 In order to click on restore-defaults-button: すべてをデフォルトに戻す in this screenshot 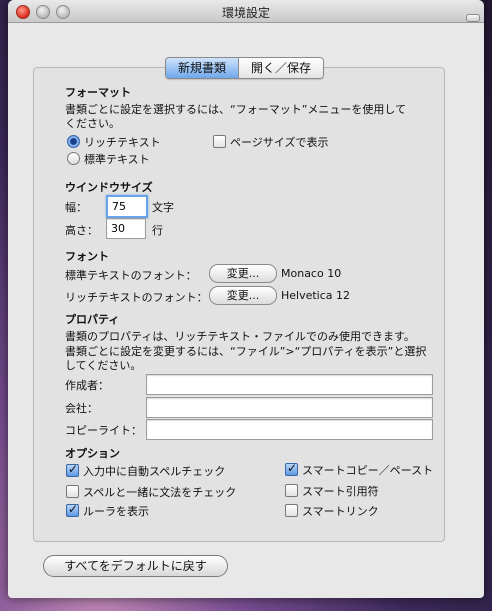, I will do `click(135, 566)`.